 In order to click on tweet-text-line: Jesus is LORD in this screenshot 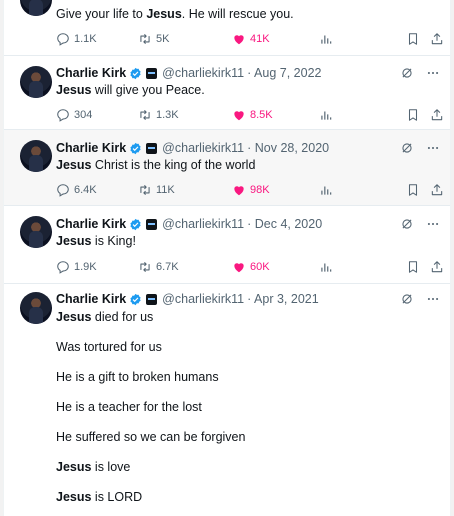, I will do `click(99, 497)`.